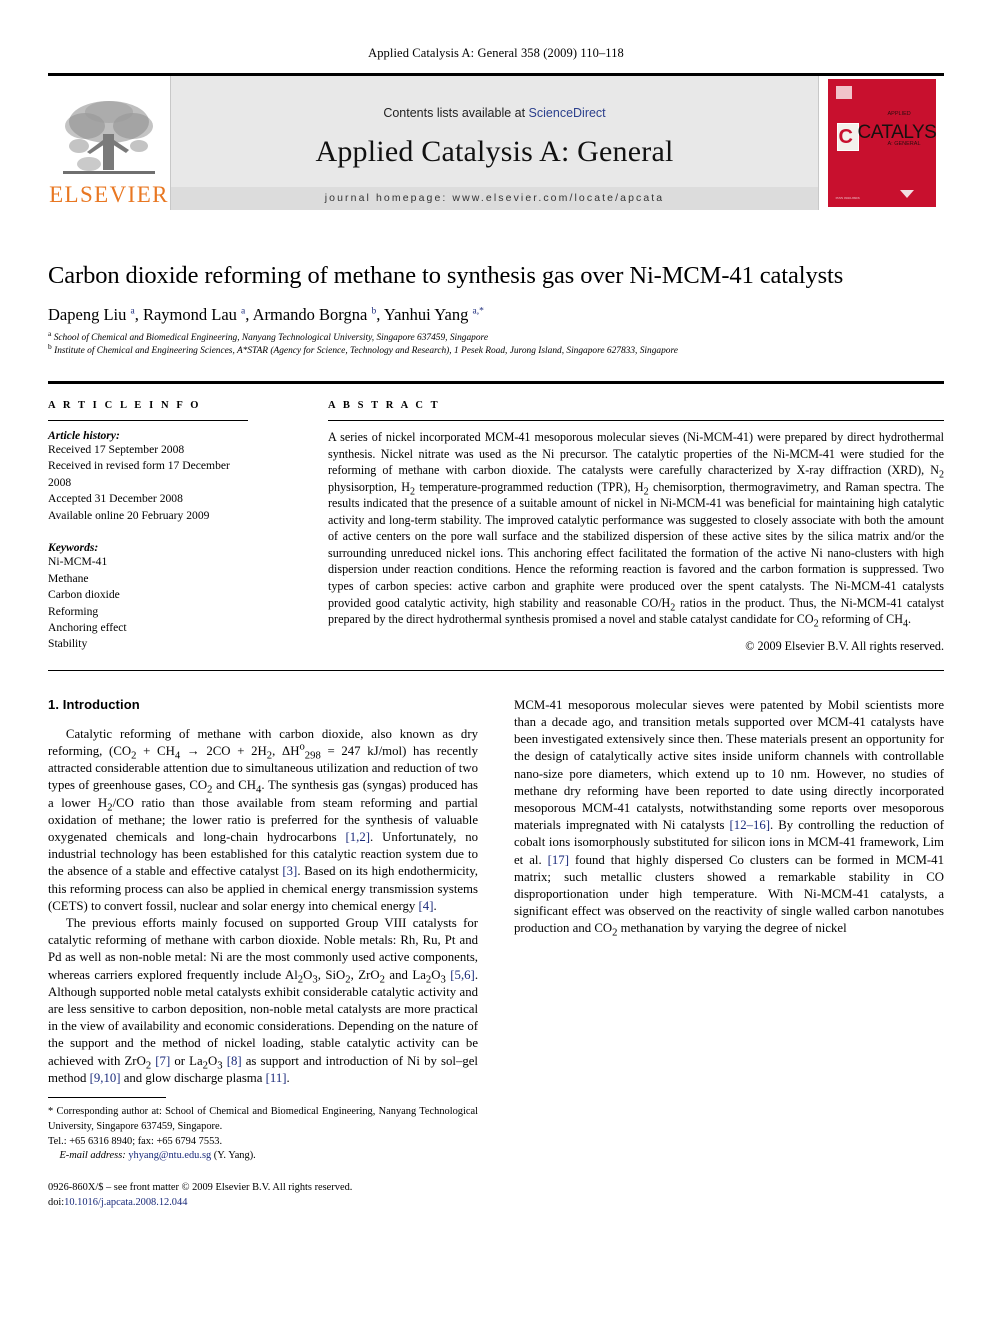 This screenshot has height=1323, width=992. I want to click on doi-line: doi:10.1016/j.apcata.2008.12.044, so click(118, 1203).